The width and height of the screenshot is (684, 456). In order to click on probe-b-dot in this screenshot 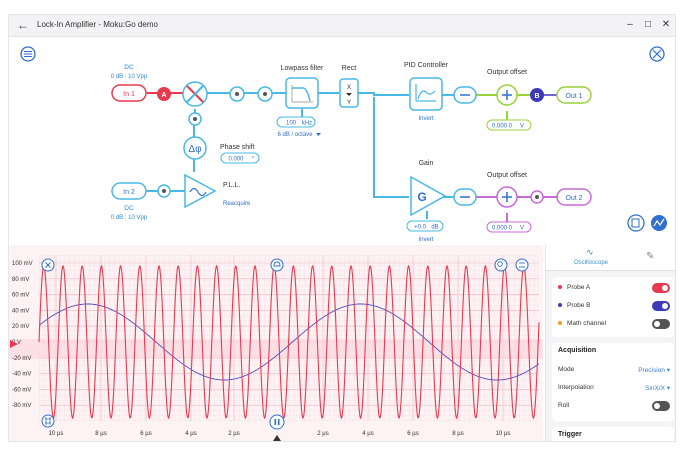, I will do `click(560, 305)`.